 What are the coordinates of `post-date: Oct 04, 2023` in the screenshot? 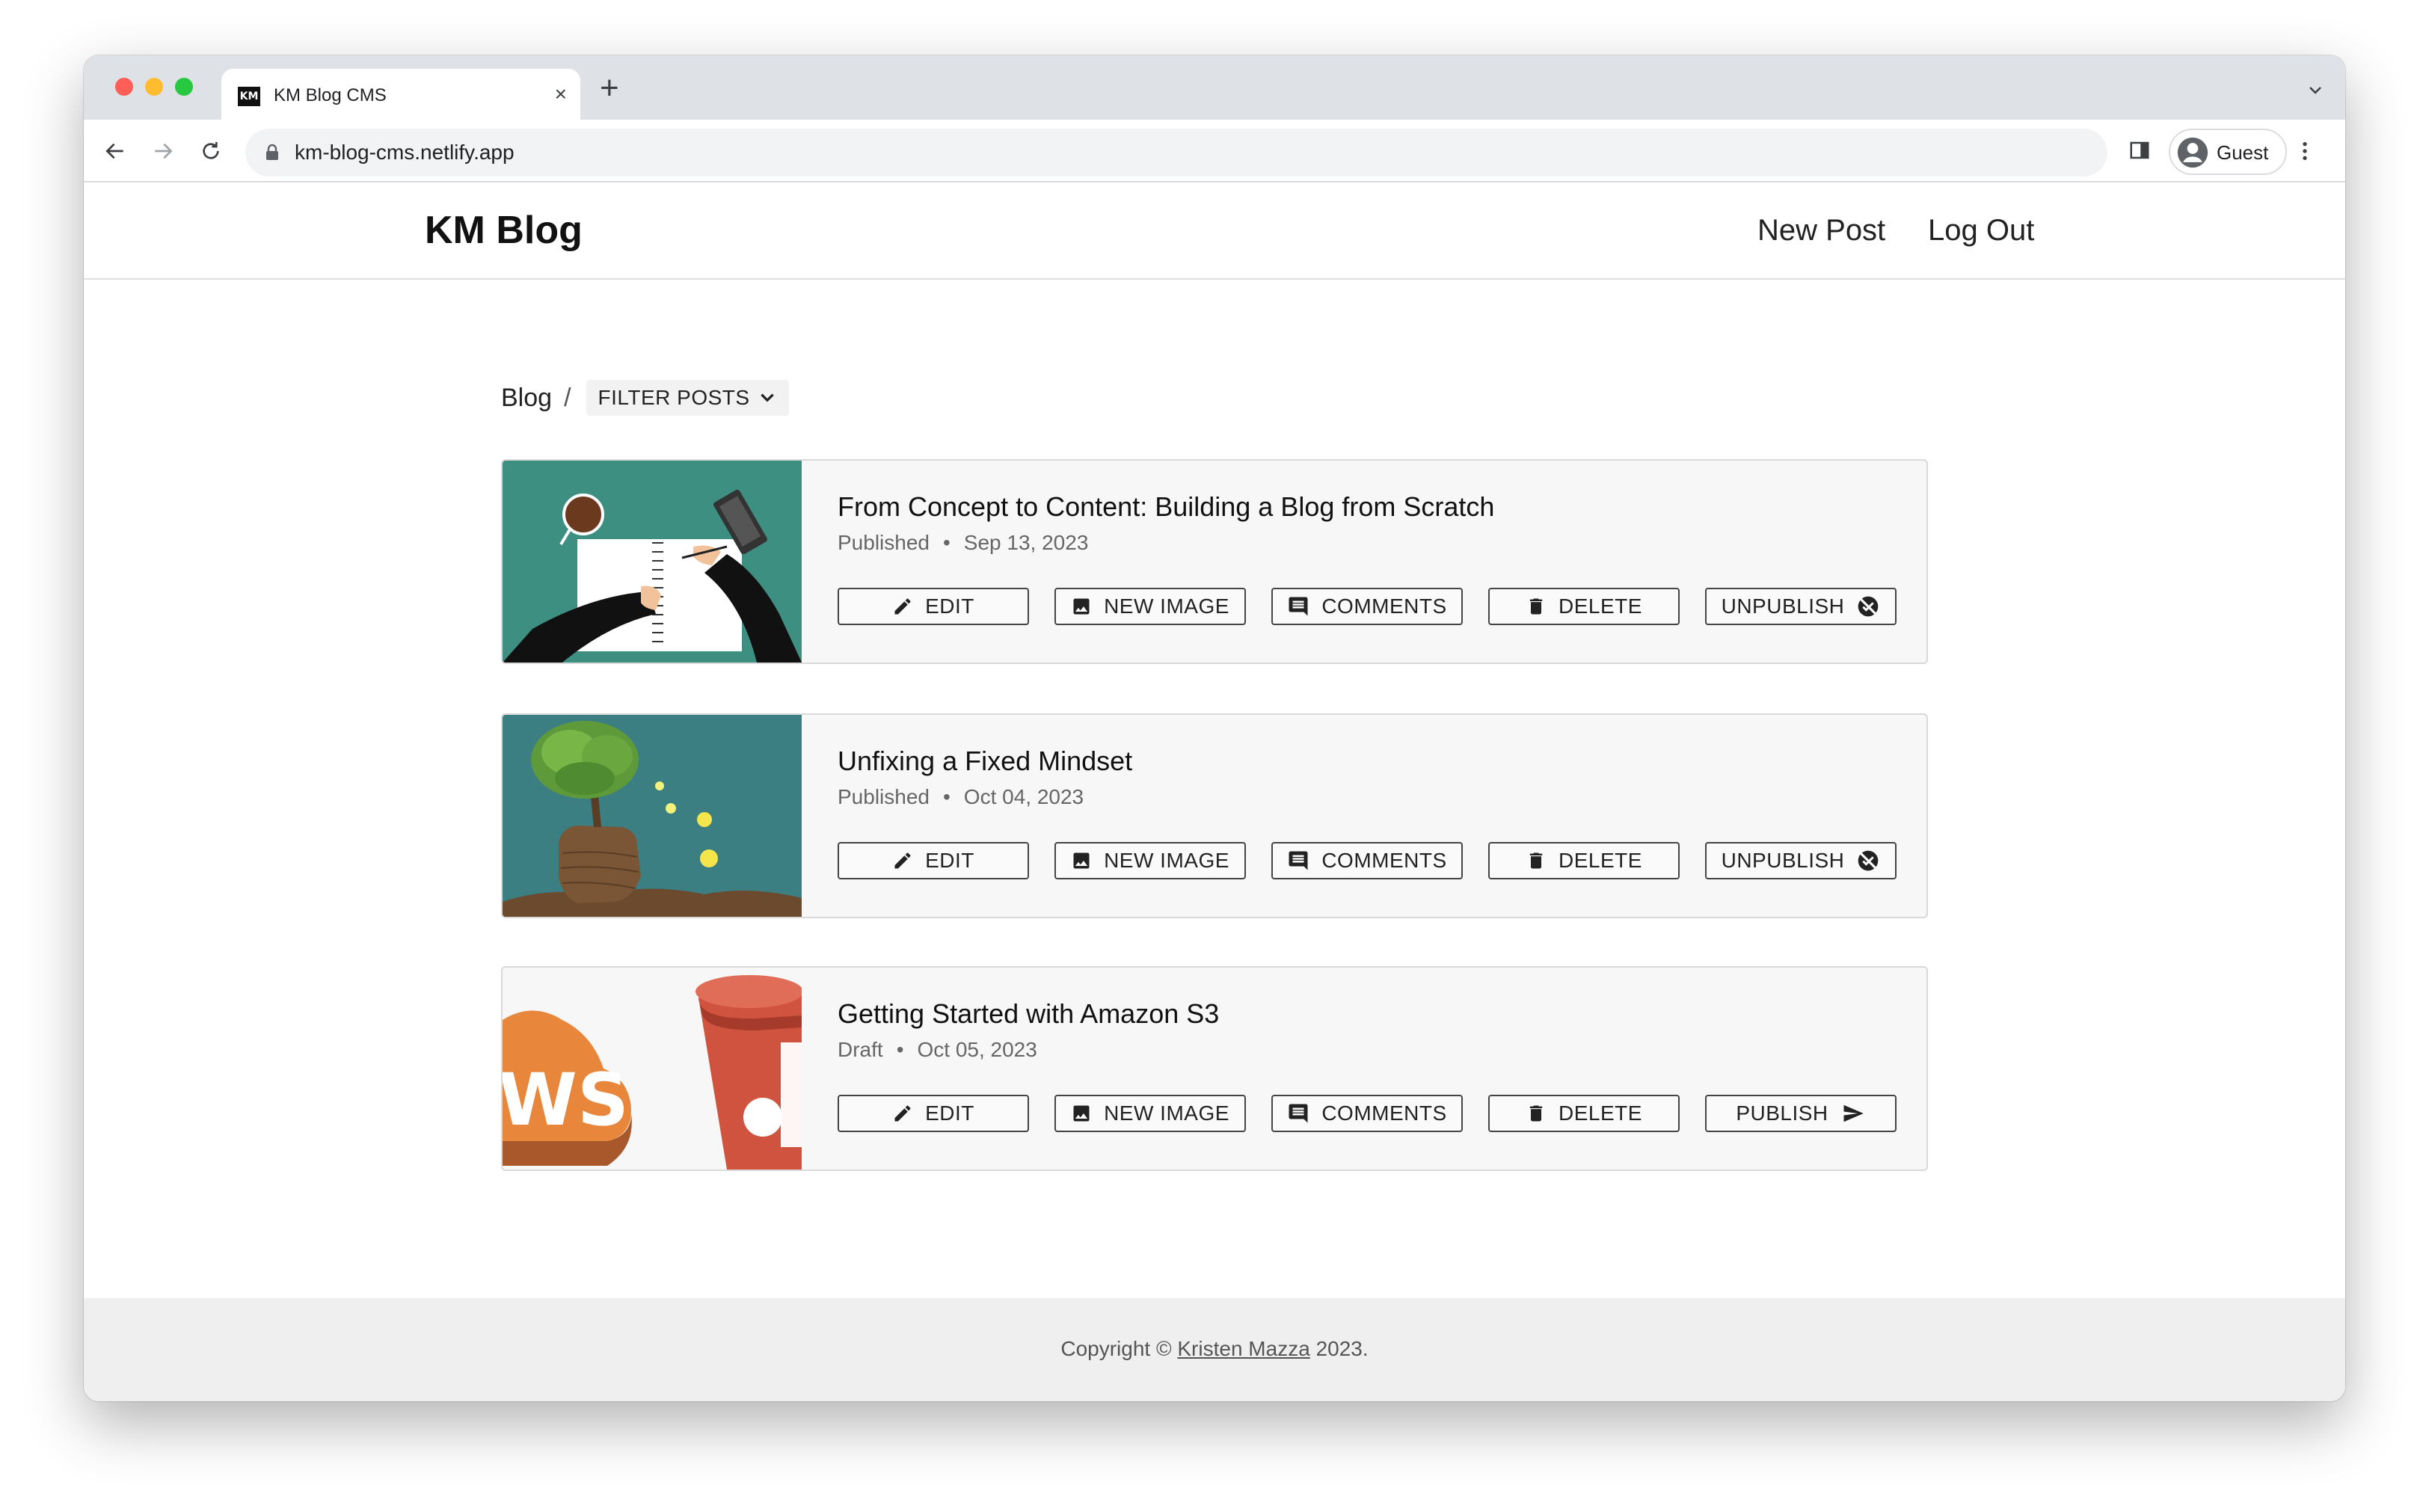 It's located at (1023, 796).